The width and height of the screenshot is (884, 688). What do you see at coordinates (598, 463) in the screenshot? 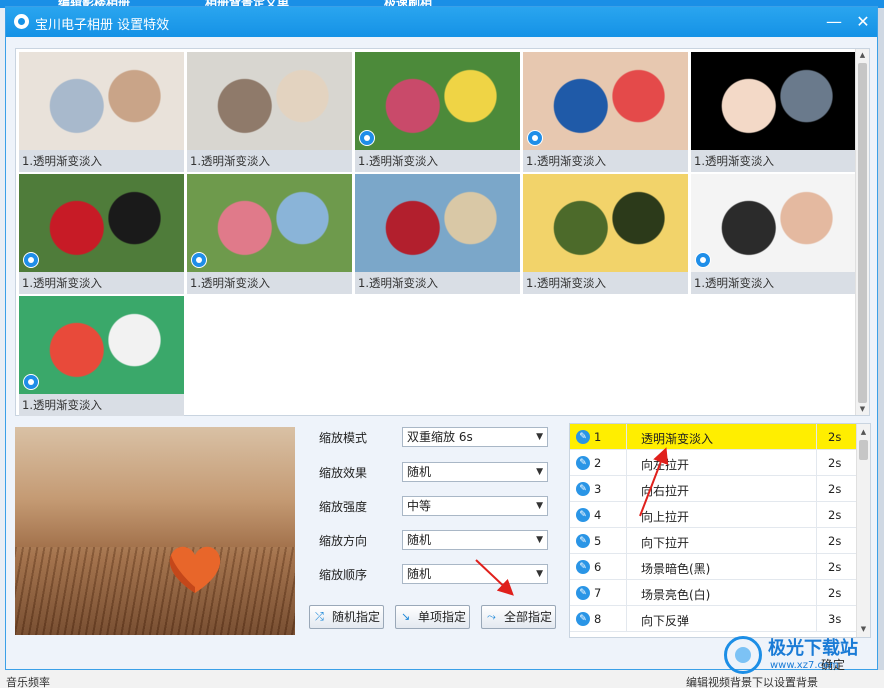
I see `effect-number: 2` at bounding box center [598, 463].